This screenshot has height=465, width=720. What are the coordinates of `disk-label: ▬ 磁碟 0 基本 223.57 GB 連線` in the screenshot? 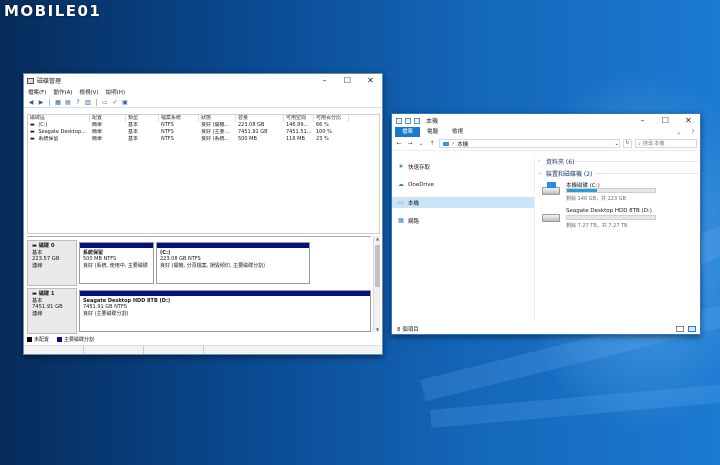 It's located at (52, 263).